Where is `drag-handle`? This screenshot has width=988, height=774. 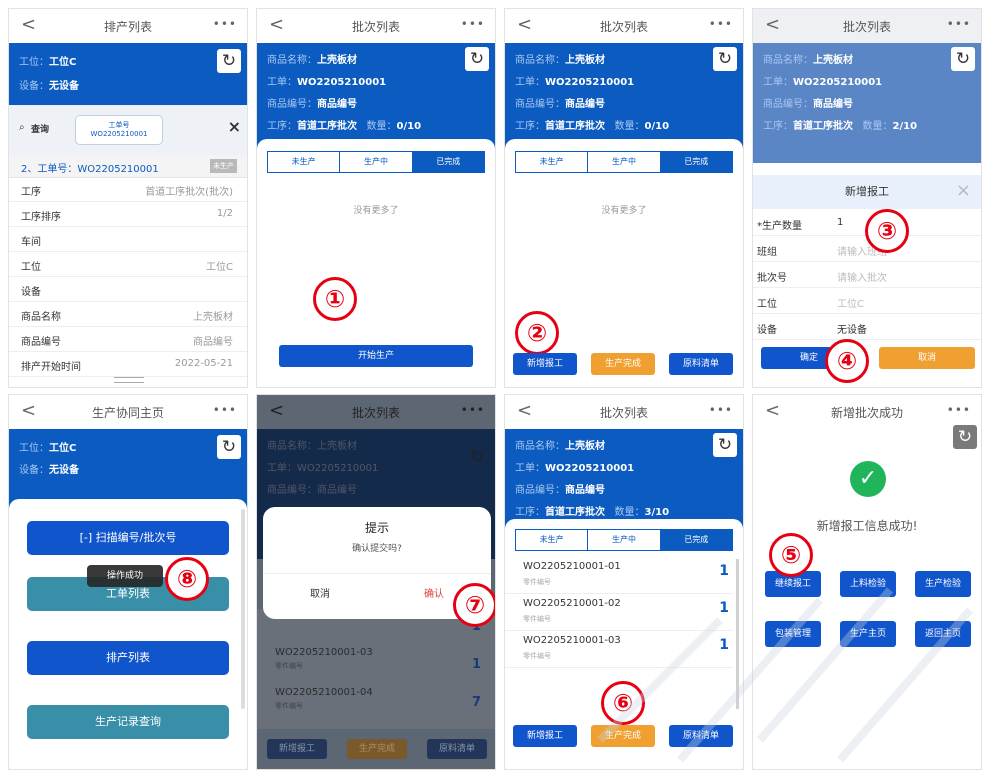
drag-handle is located at coordinates (129, 380).